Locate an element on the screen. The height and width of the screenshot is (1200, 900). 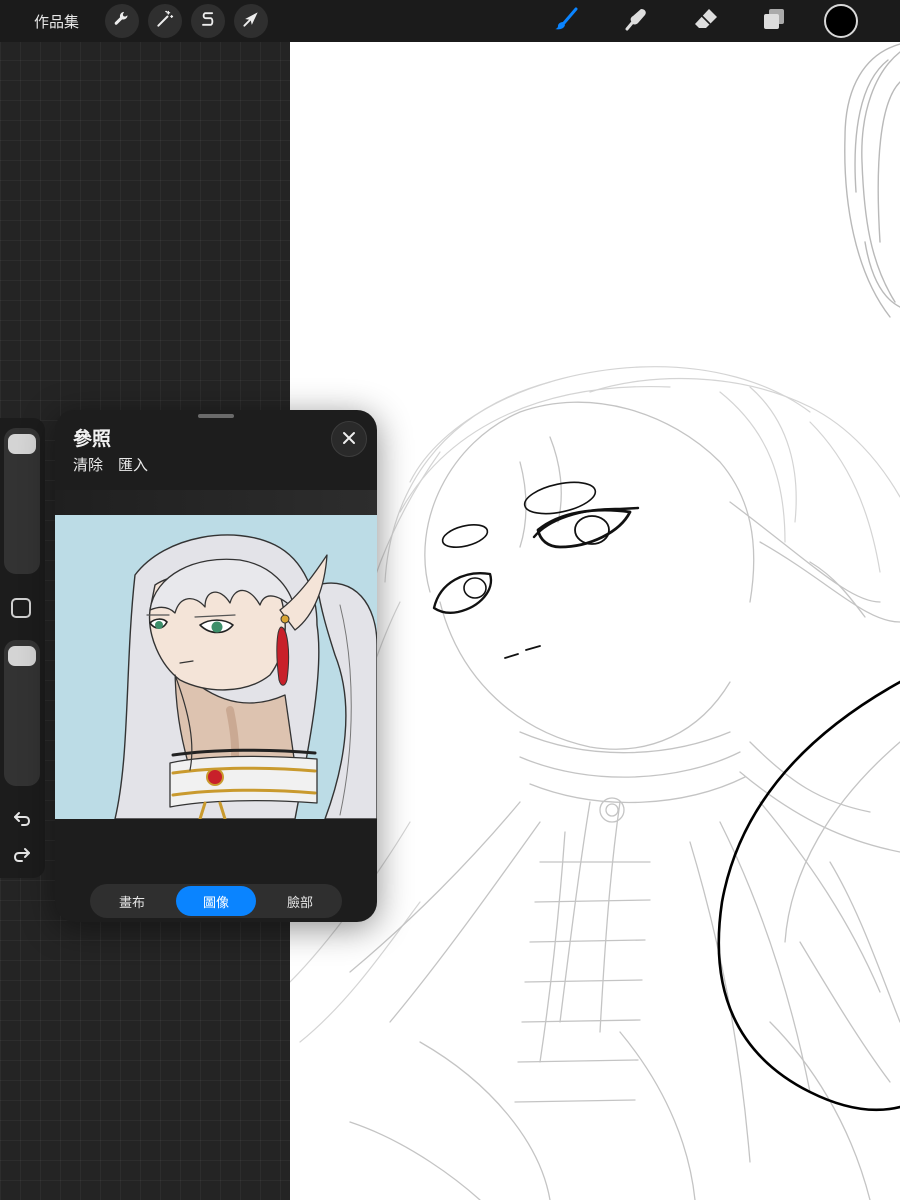
smudge-tool is located at coordinates (636, 21).